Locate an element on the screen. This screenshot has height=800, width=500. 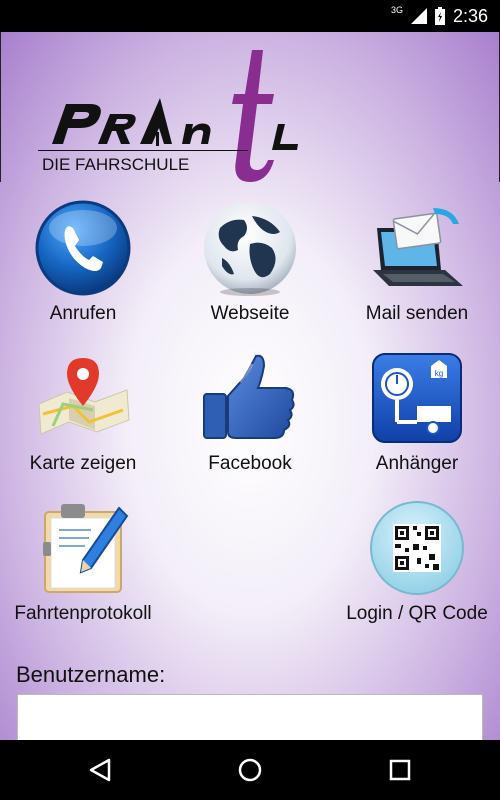
home-button is located at coordinates (250, 770).